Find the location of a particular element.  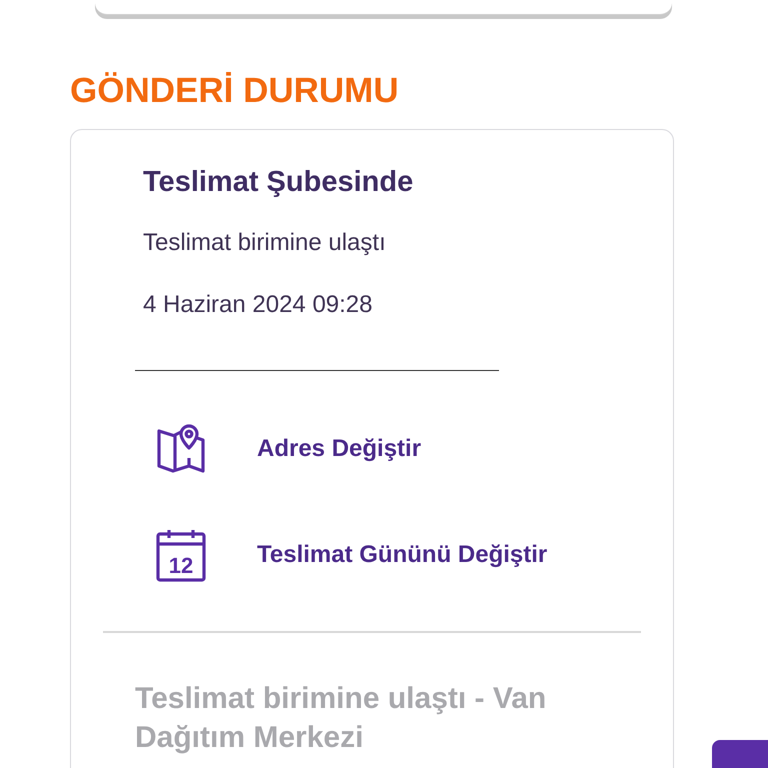

history-entry: Teslimat birimine ulaştı - Van Dağıtım Merkezi is located at coordinates (341, 718).